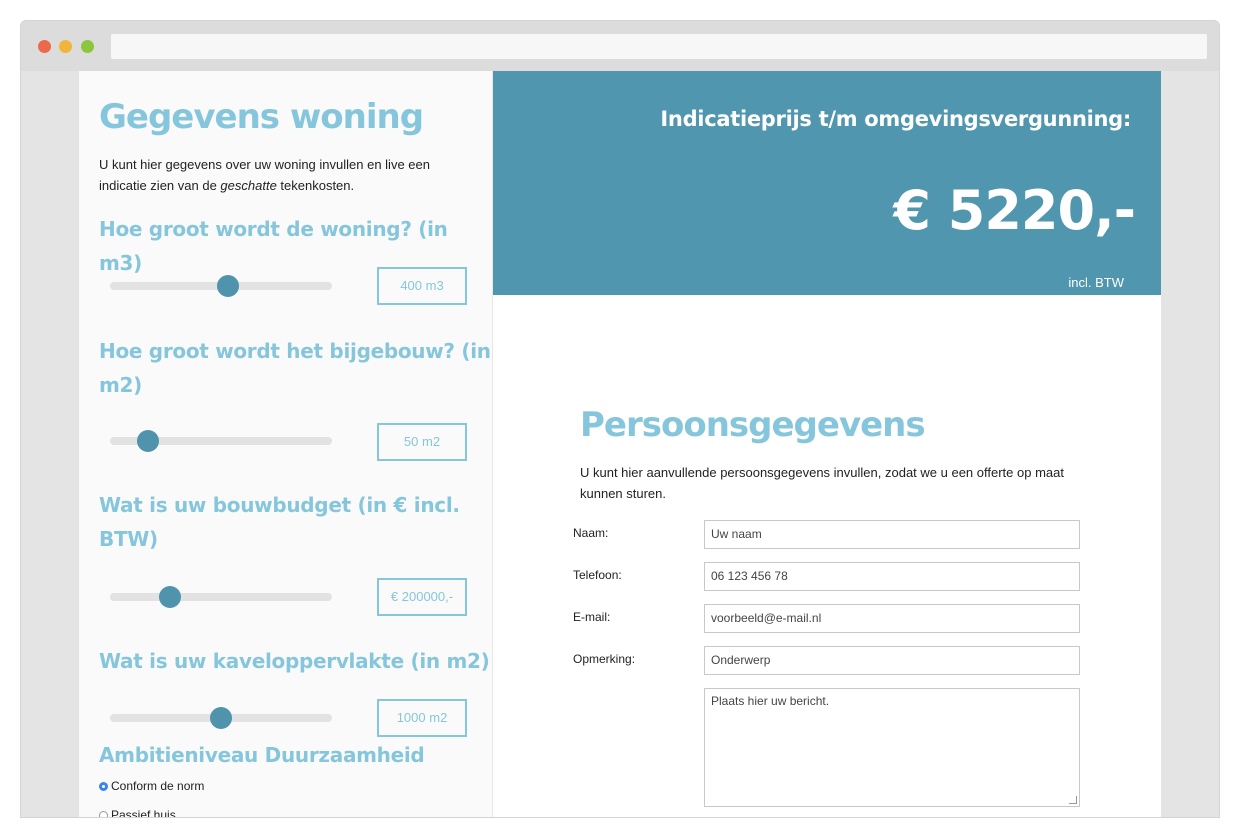 Image resolution: width=1240 pixels, height=840 pixels. I want to click on message-placeholder: Plaats hier uw bericht., so click(770, 701).